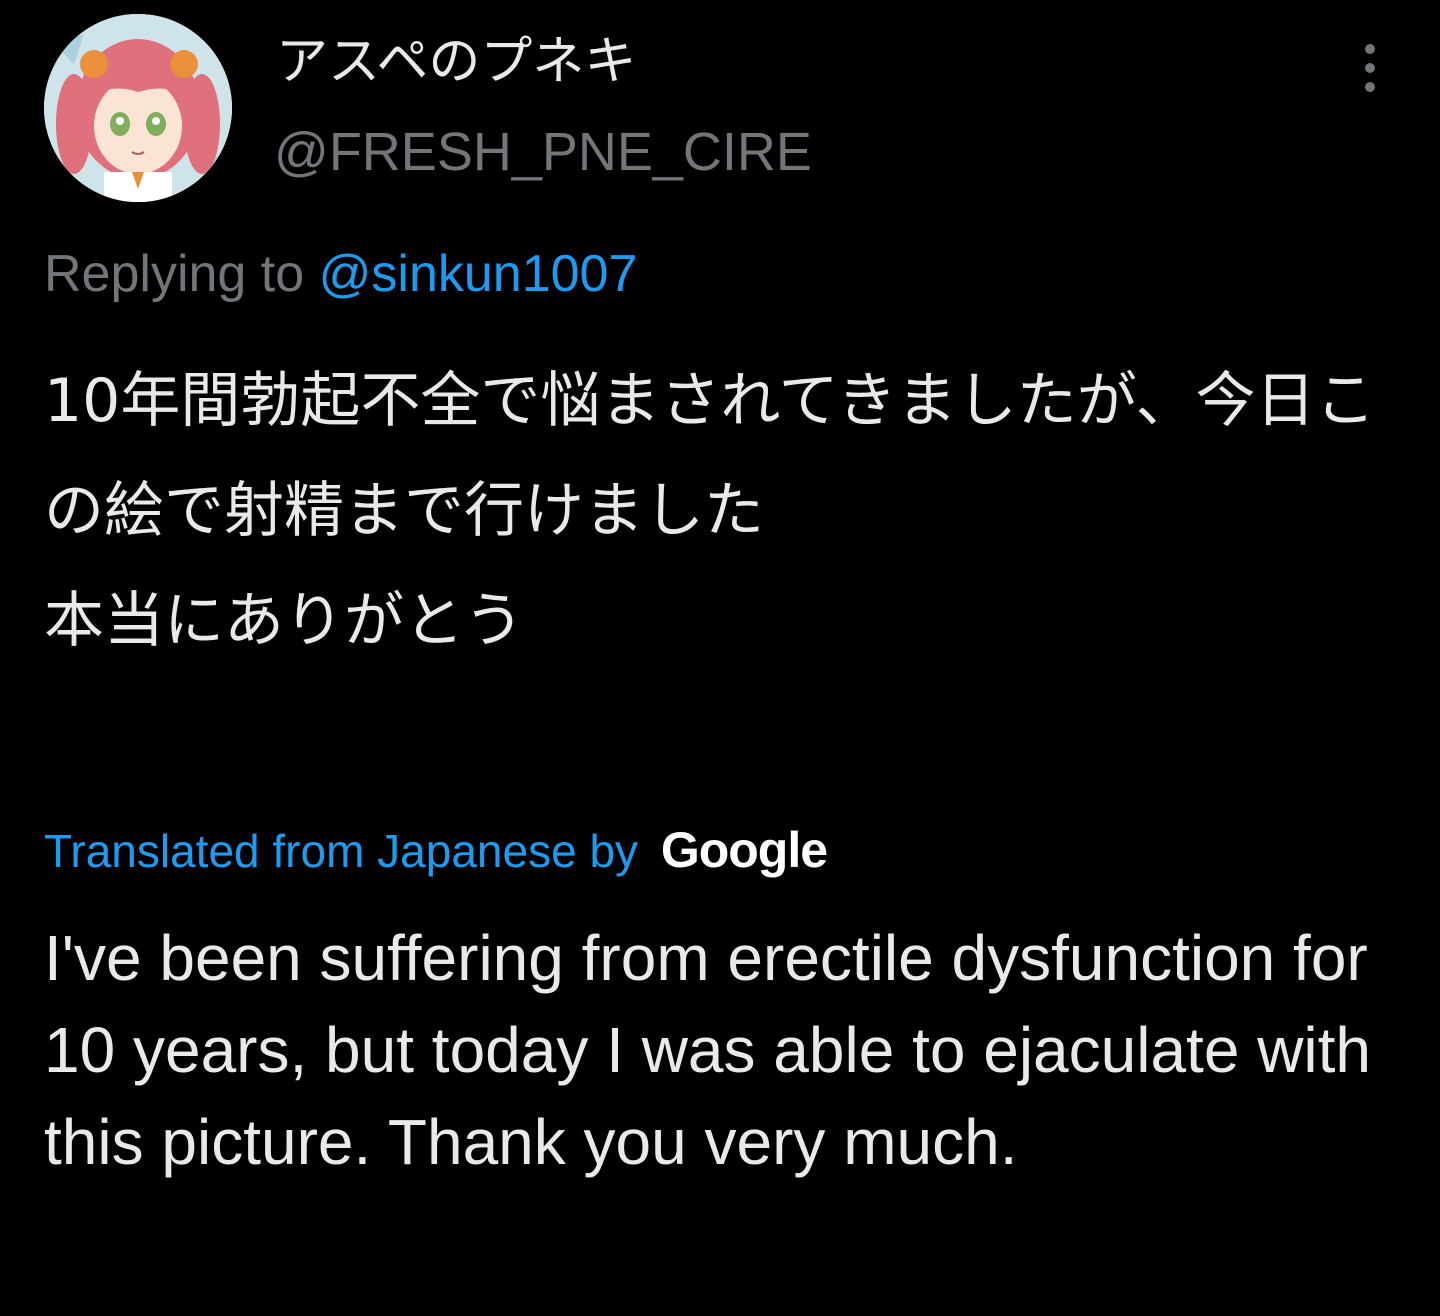  Describe the element at coordinates (543, 152) in the screenshot. I see `author-handle: @FRESH_PNE_CIRE` at that location.